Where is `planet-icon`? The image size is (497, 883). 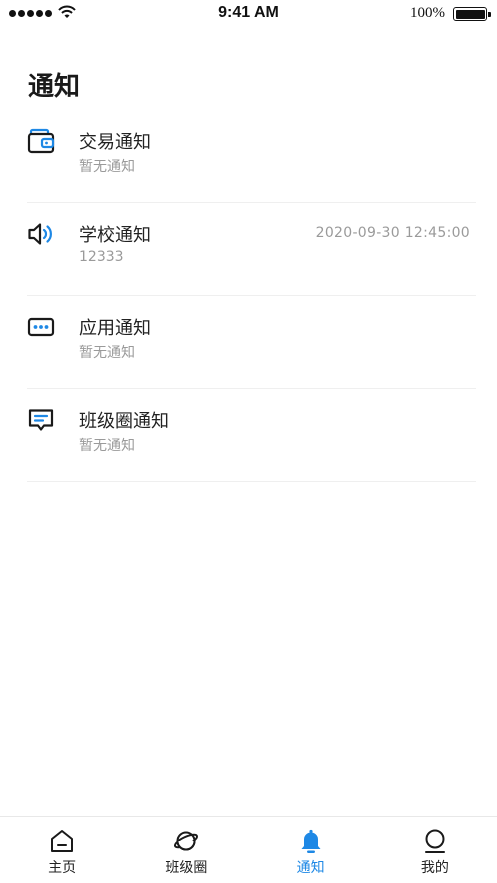 planet-icon is located at coordinates (186, 841).